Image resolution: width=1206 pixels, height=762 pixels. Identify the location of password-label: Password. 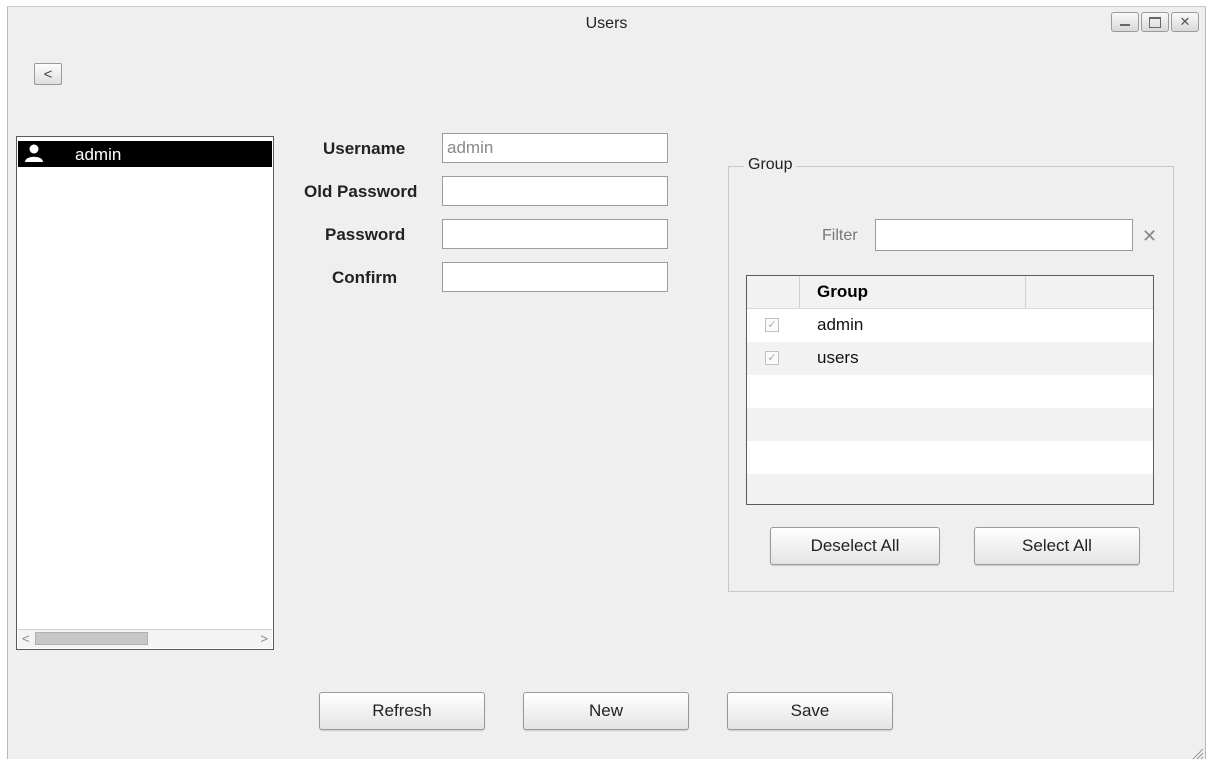
(365, 234).